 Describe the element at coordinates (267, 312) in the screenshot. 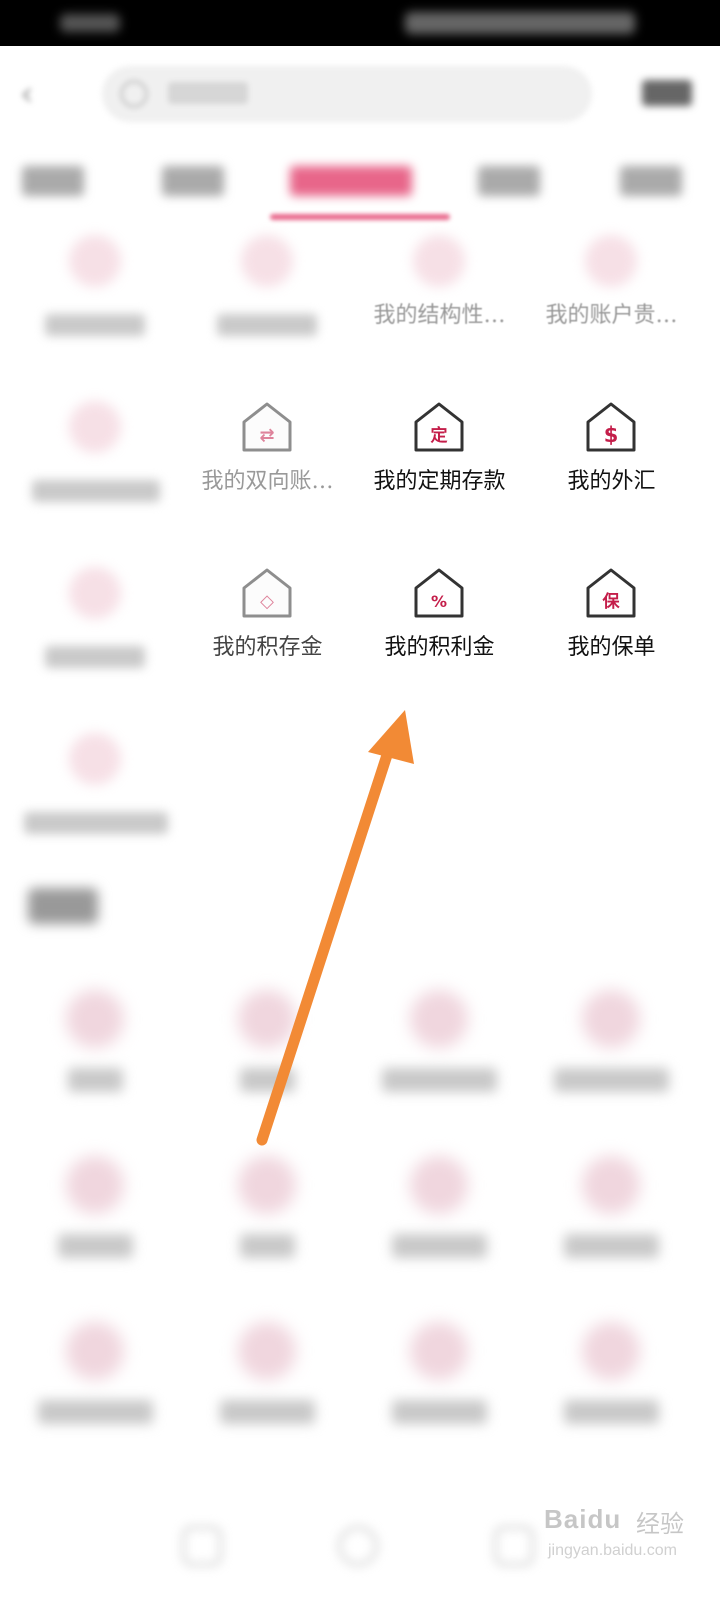

I see `grid-item-r1c2` at that location.